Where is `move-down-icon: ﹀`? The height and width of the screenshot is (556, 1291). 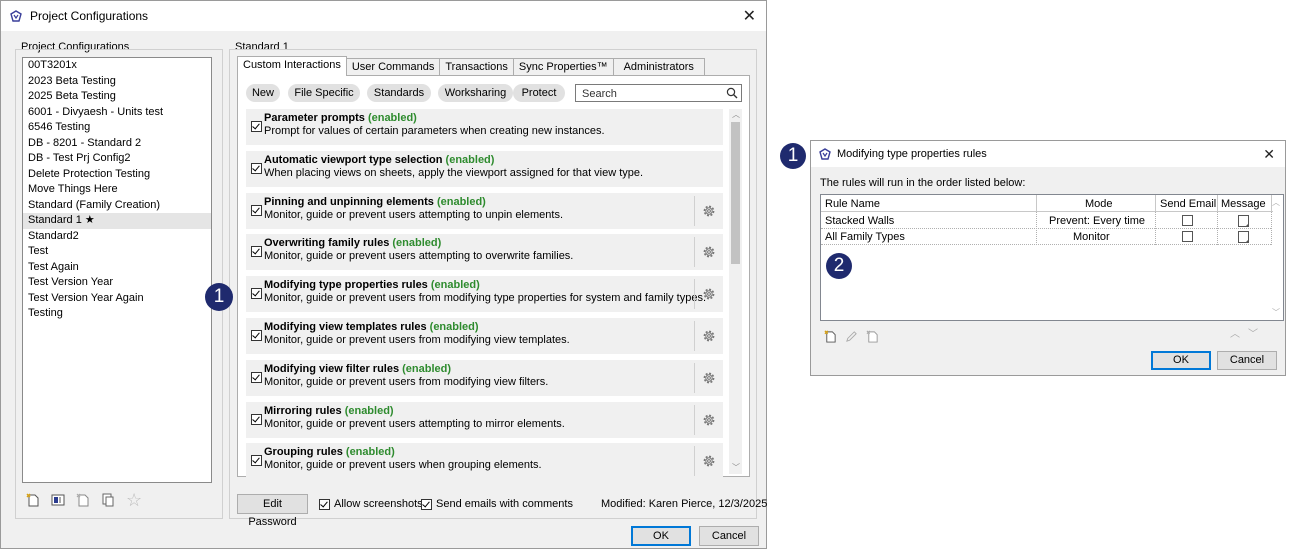 move-down-icon: ﹀ is located at coordinates (1253, 332).